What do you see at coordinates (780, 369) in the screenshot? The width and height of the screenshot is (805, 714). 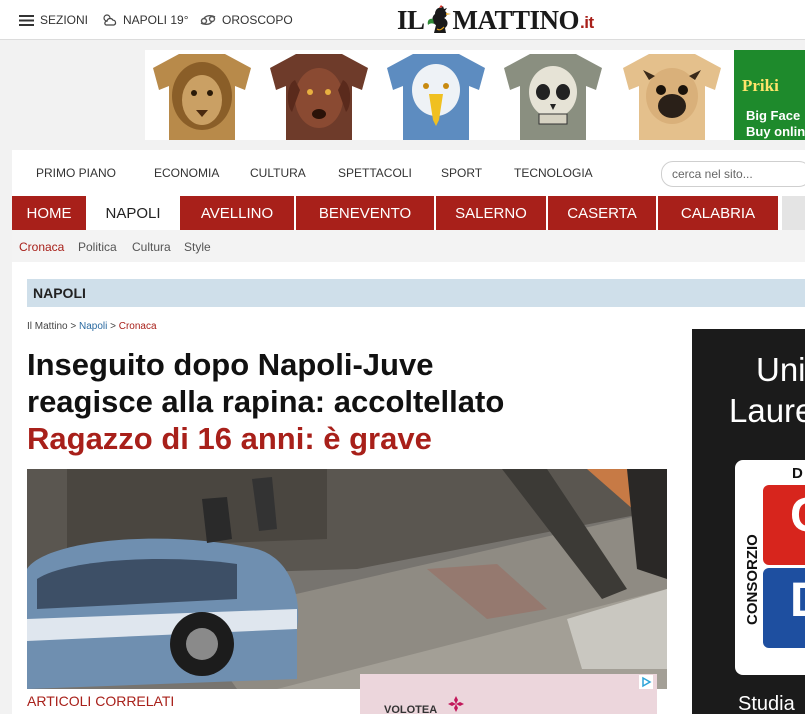 I see `sidebar-ad-line-1: Uni` at bounding box center [780, 369].